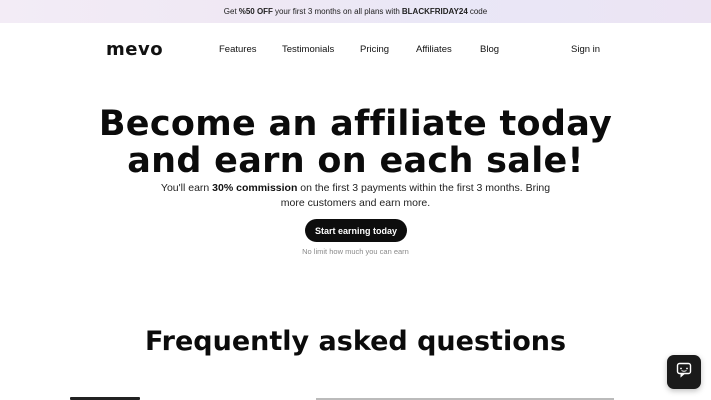  I want to click on logo: mevo, so click(134, 49).